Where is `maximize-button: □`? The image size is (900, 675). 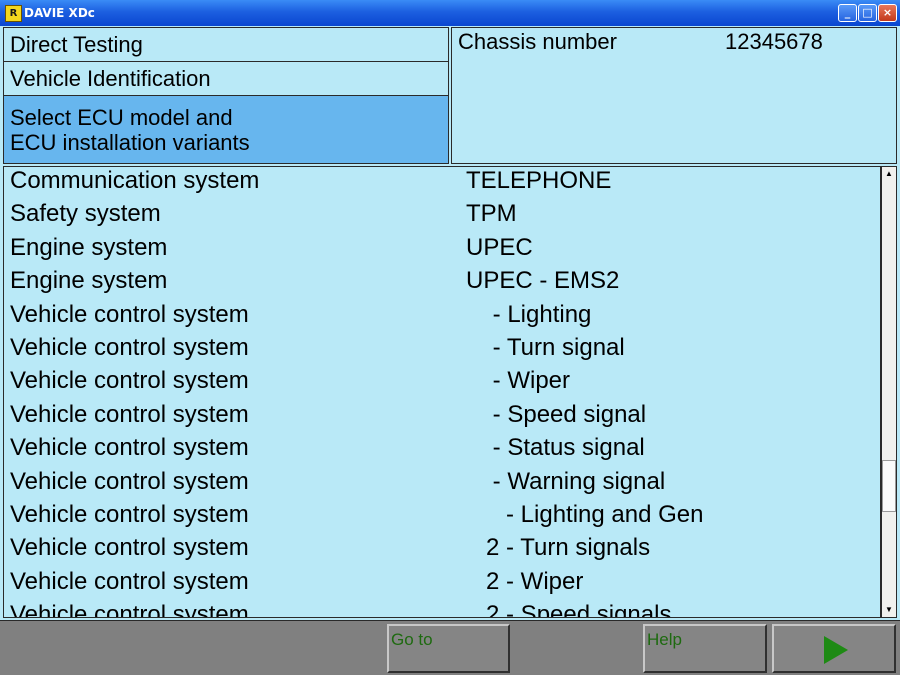
maximize-button: □ is located at coordinates (867, 13).